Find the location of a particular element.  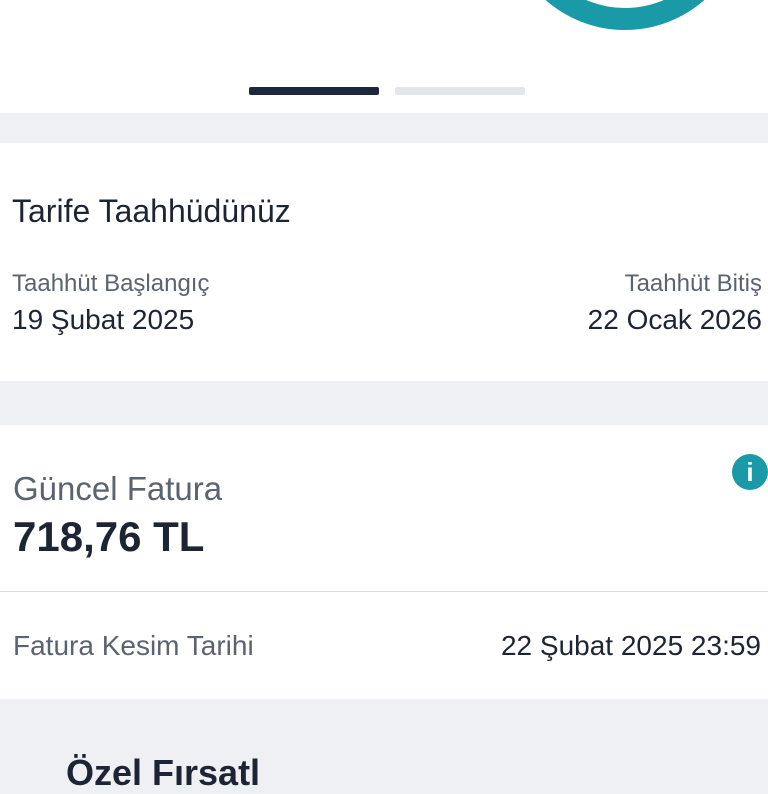

bill-cutoff-label: Fatura Kesim Tarihi is located at coordinates (133, 645).